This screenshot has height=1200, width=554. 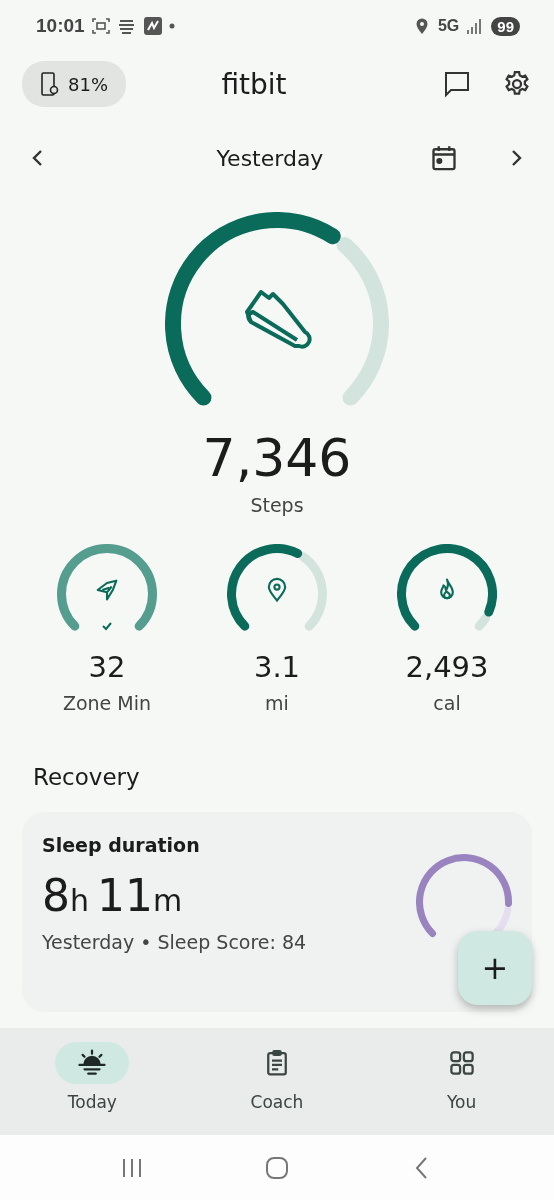 I want to click on phone-watch-icon, so click(x=50, y=84).